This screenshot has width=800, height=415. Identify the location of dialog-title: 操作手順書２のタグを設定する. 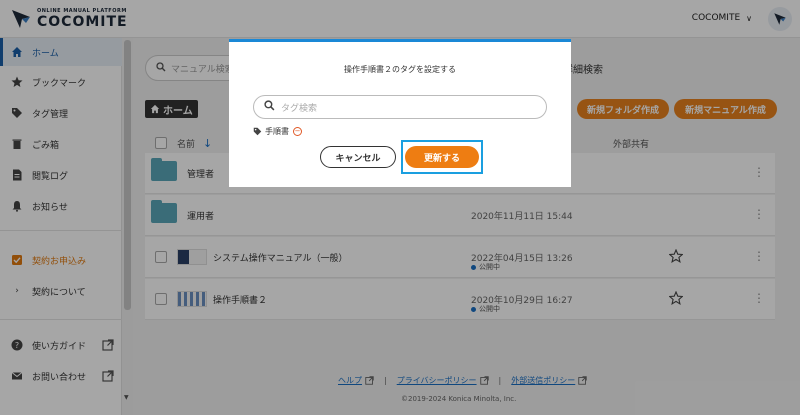
(400, 69).